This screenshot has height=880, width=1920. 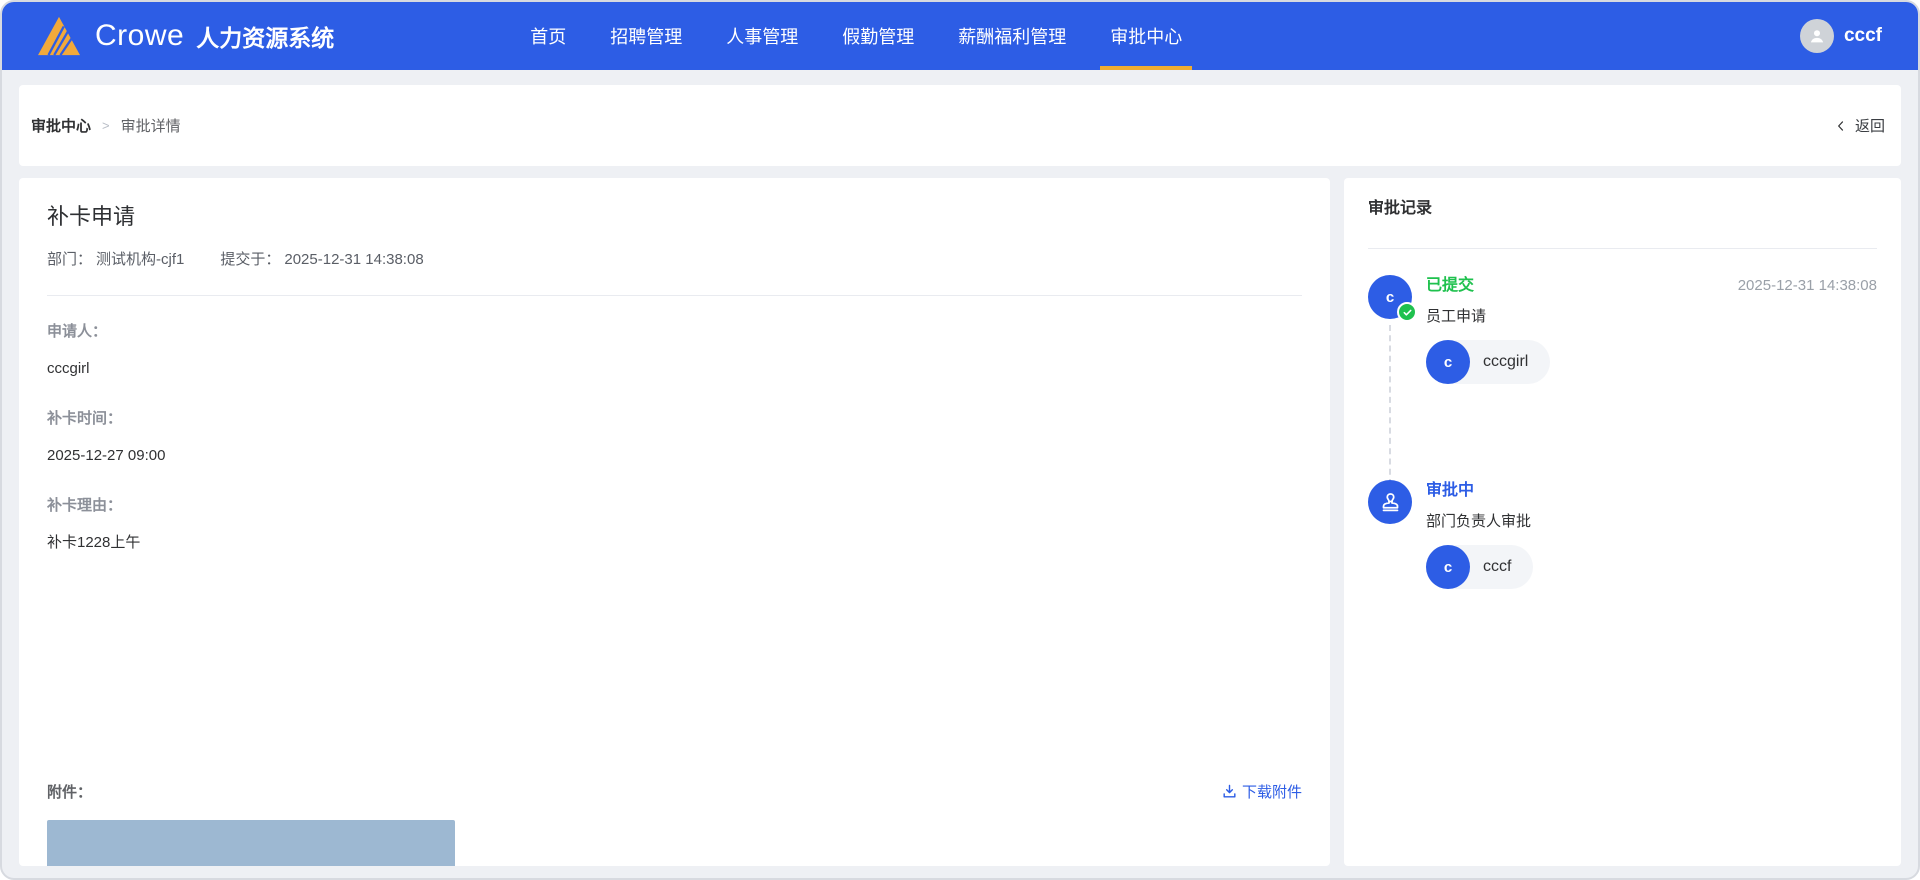 I want to click on download-attachment-link: 下载附件, so click(x=1261, y=791).